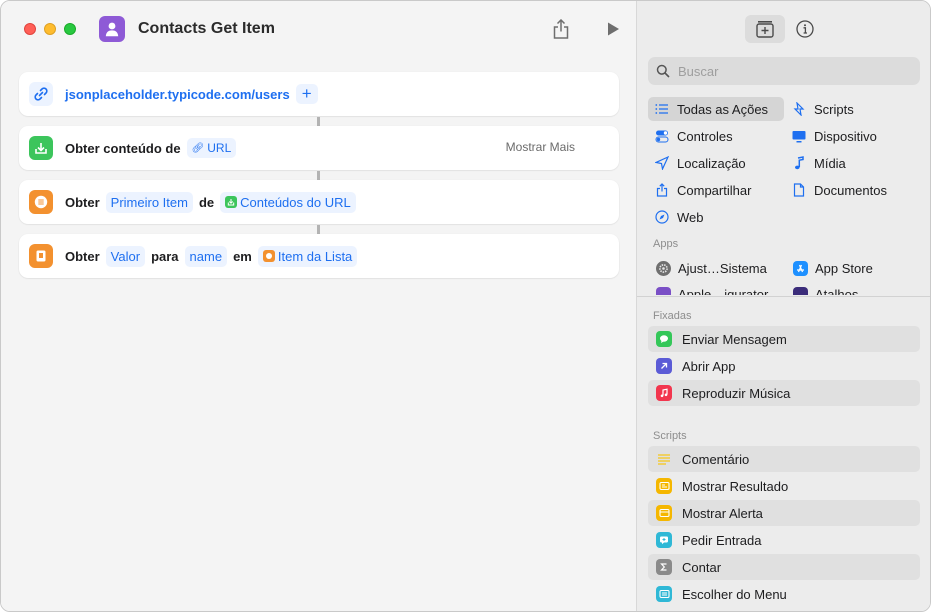  I want to click on toggle-icon, so click(662, 136).